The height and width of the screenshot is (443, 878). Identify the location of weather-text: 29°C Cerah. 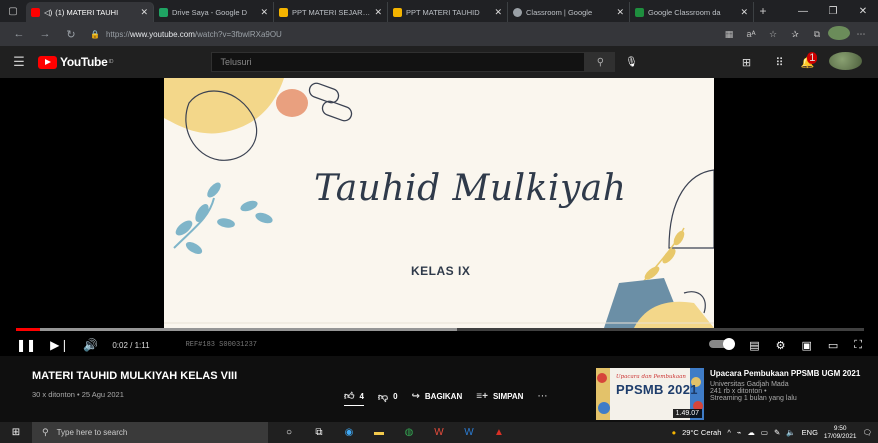
(701, 432).